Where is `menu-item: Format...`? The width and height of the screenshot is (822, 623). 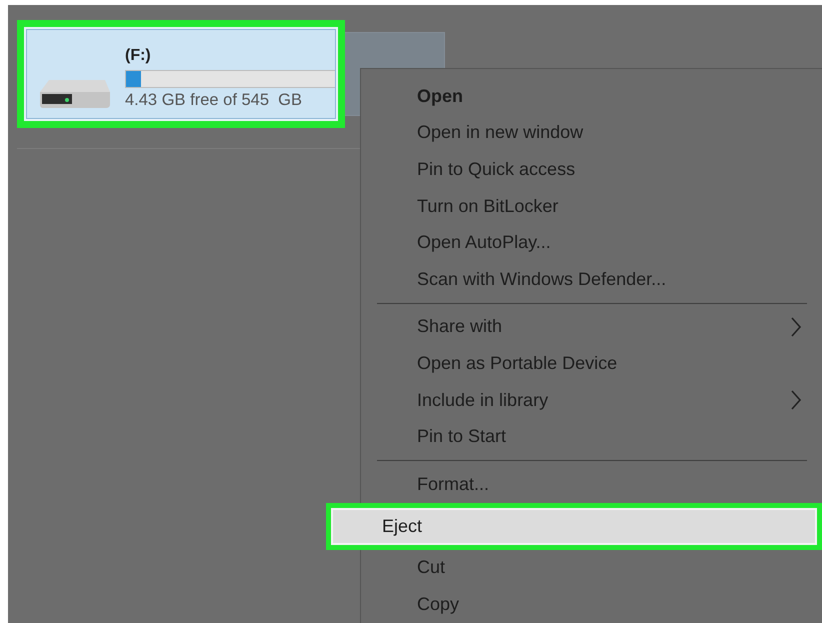 menu-item: Format... is located at coordinates (591, 484).